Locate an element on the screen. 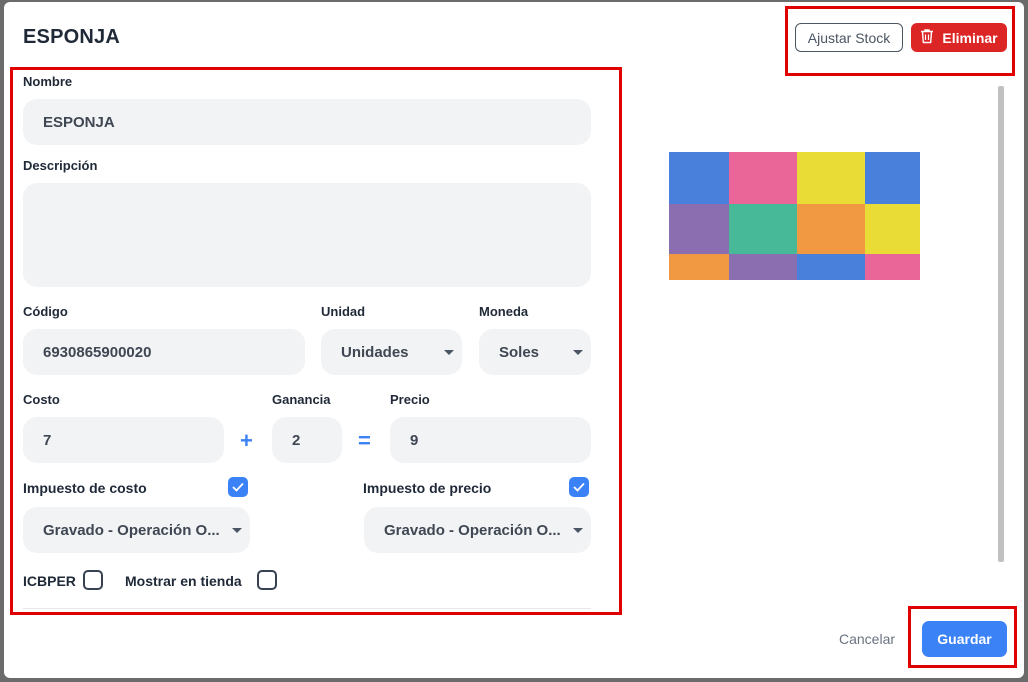  show-in-store-label: Mostrar en tienda is located at coordinates (183, 581).